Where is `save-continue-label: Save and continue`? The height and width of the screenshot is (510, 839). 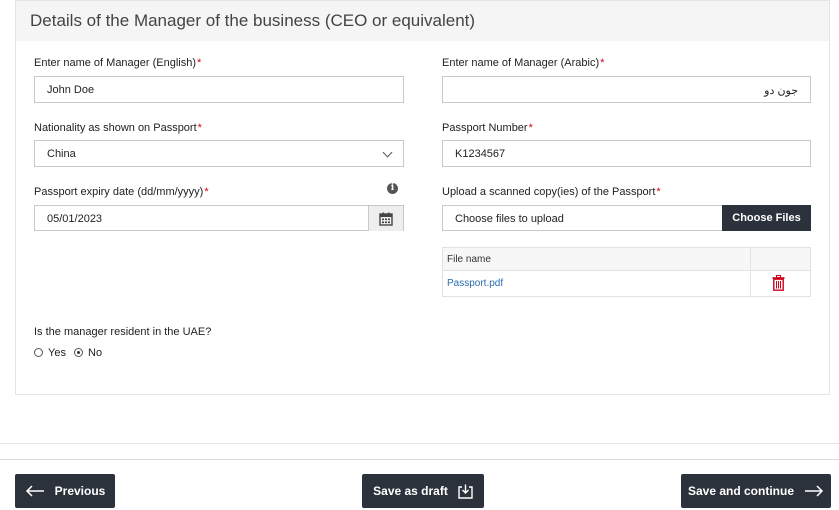
save-continue-label: Save and continue is located at coordinates (741, 491).